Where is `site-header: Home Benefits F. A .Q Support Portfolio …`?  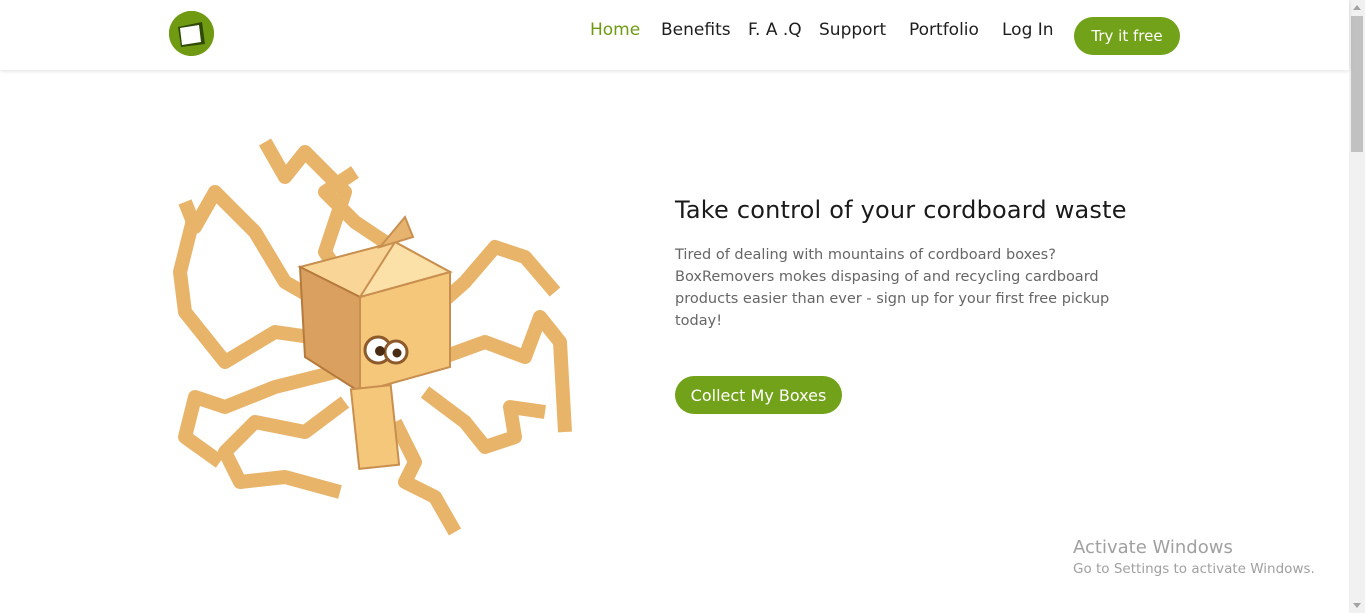 site-header: Home Benefits F. A .Q Support Portfolio … is located at coordinates (674, 35).